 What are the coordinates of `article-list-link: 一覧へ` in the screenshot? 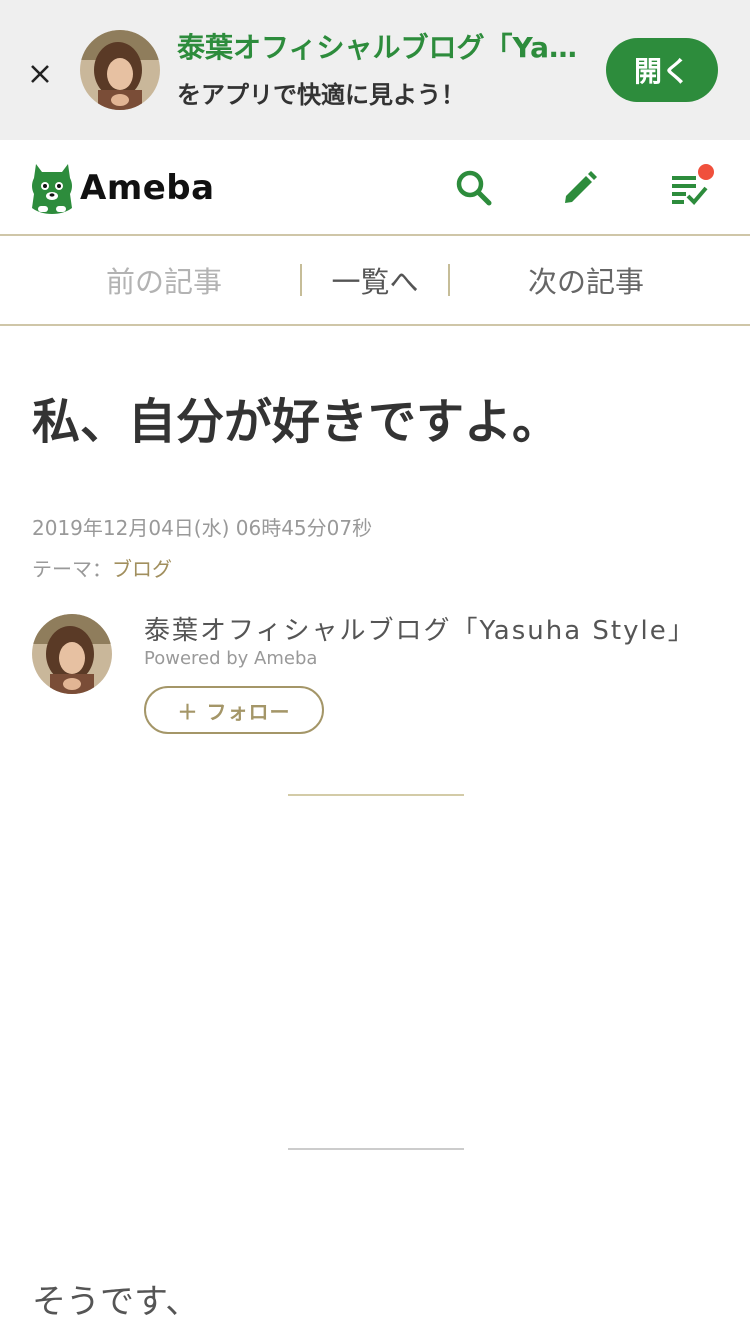 It's located at (375, 280).